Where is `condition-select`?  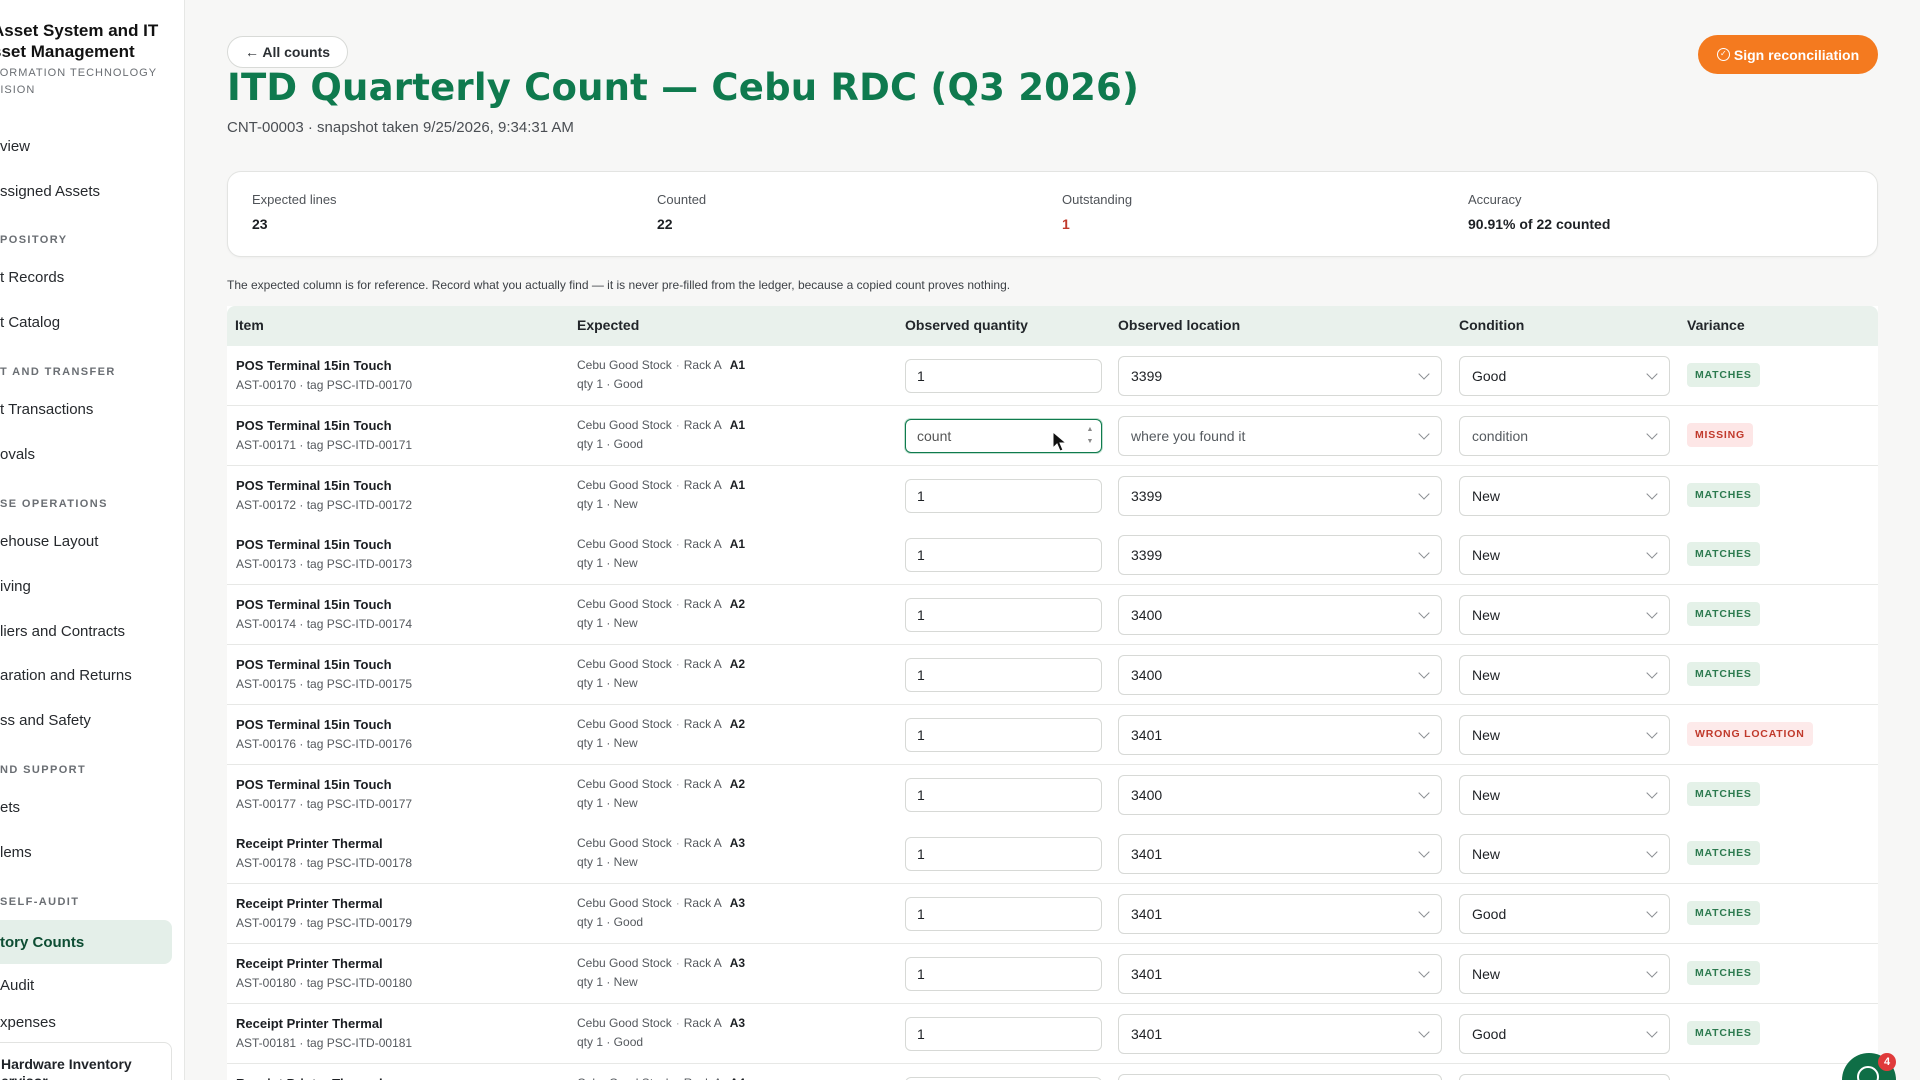
condition-select is located at coordinates (1564, 1076).